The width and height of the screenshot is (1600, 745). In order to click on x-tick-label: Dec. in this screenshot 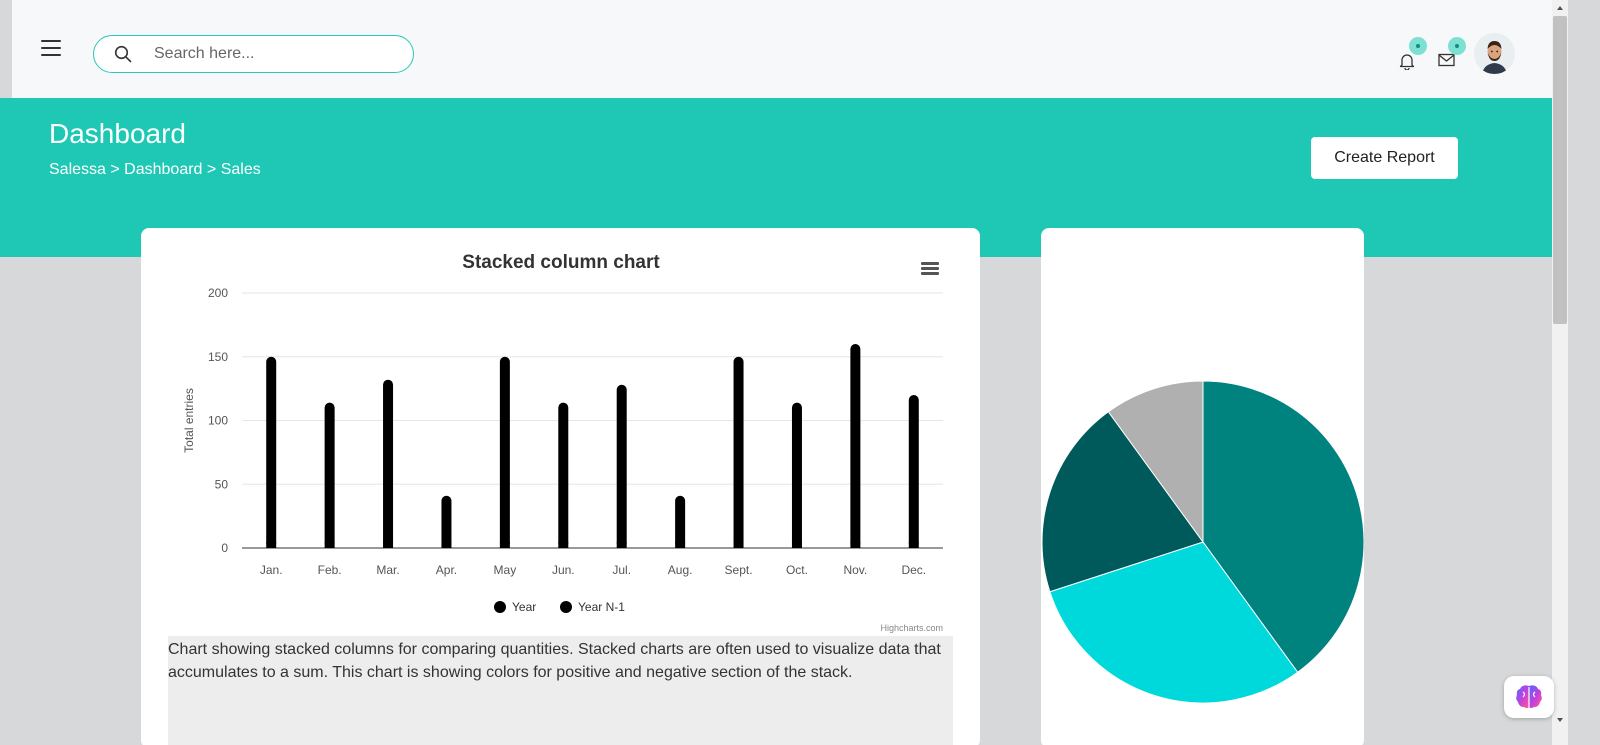, I will do `click(913, 570)`.